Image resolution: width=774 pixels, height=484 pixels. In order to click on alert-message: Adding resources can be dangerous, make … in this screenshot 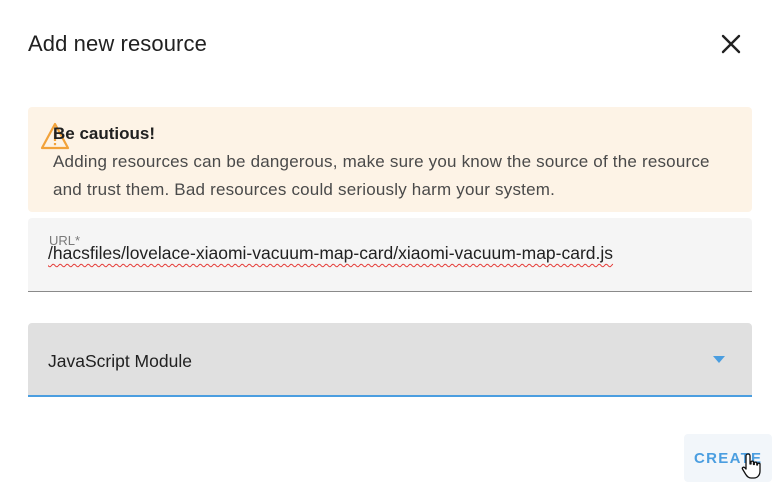, I will do `click(381, 175)`.